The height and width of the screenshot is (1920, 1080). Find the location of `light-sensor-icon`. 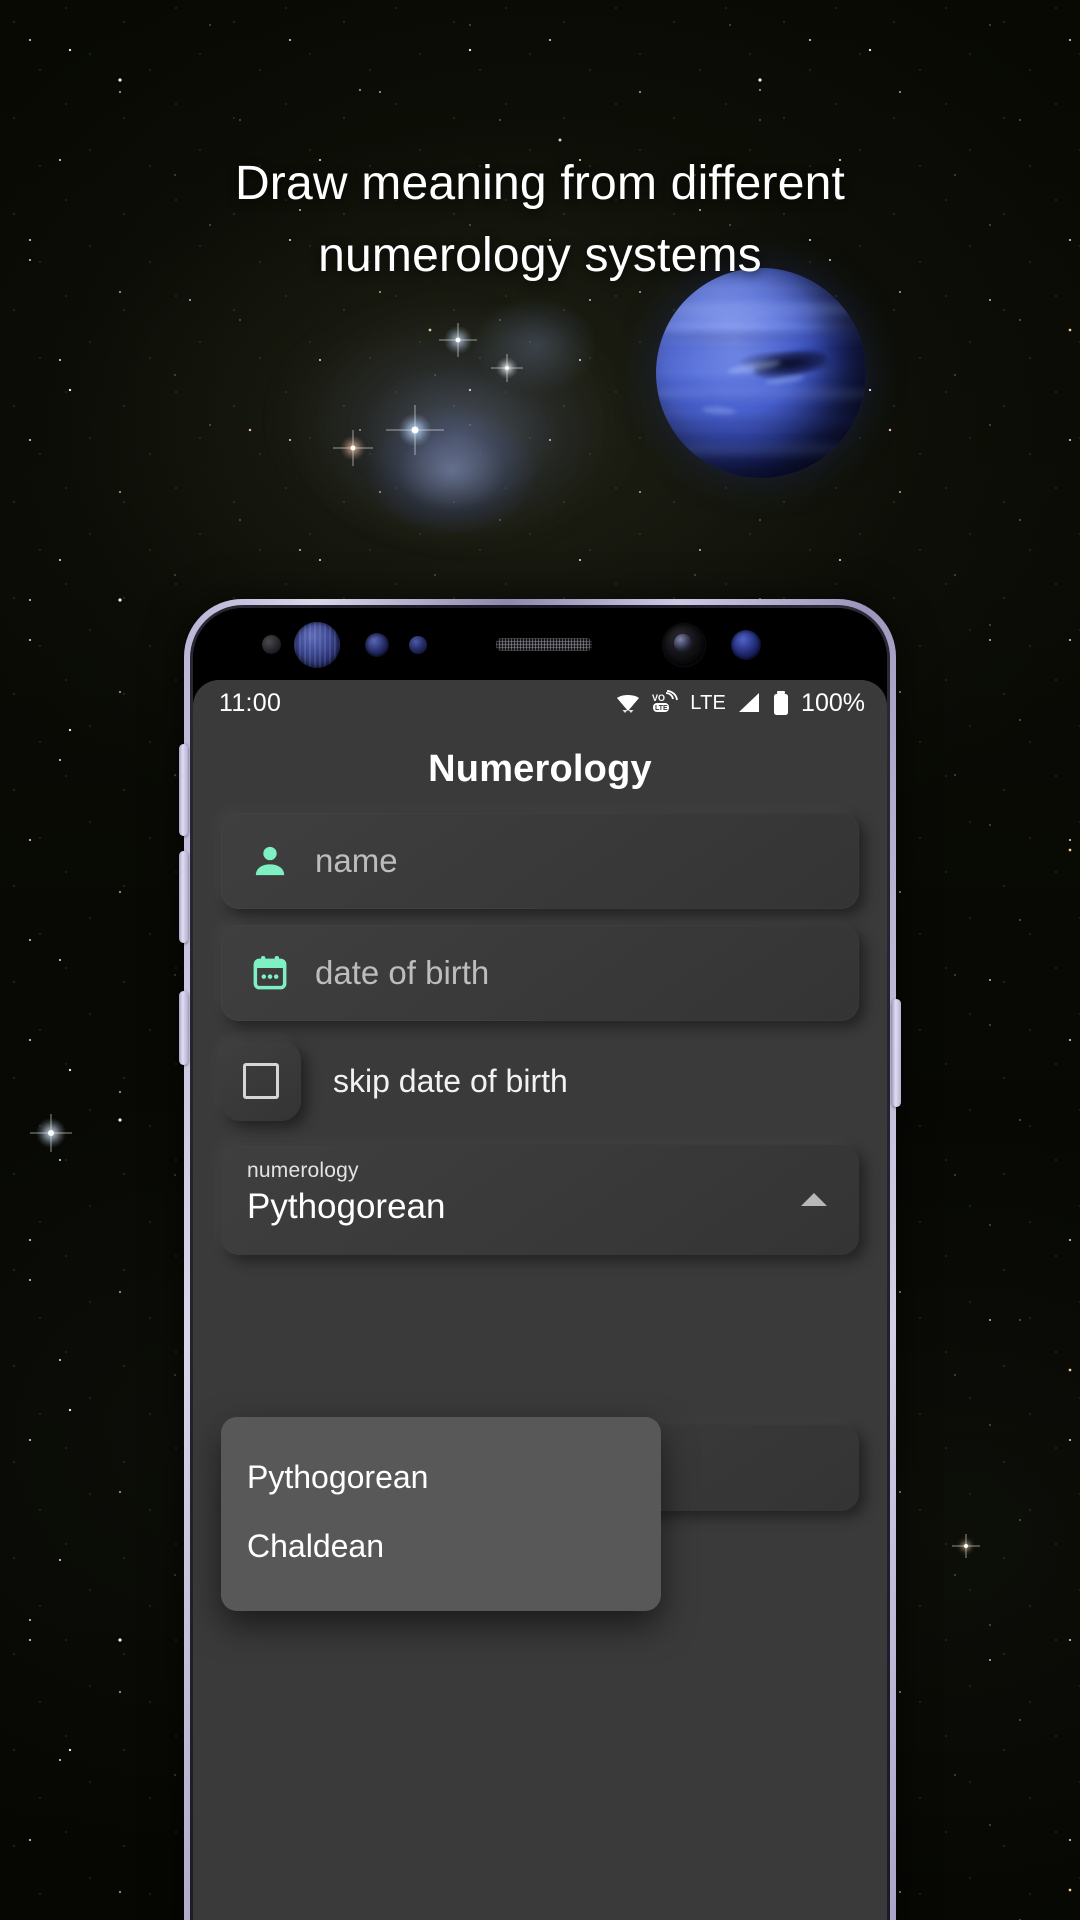

light-sensor-icon is located at coordinates (418, 645).